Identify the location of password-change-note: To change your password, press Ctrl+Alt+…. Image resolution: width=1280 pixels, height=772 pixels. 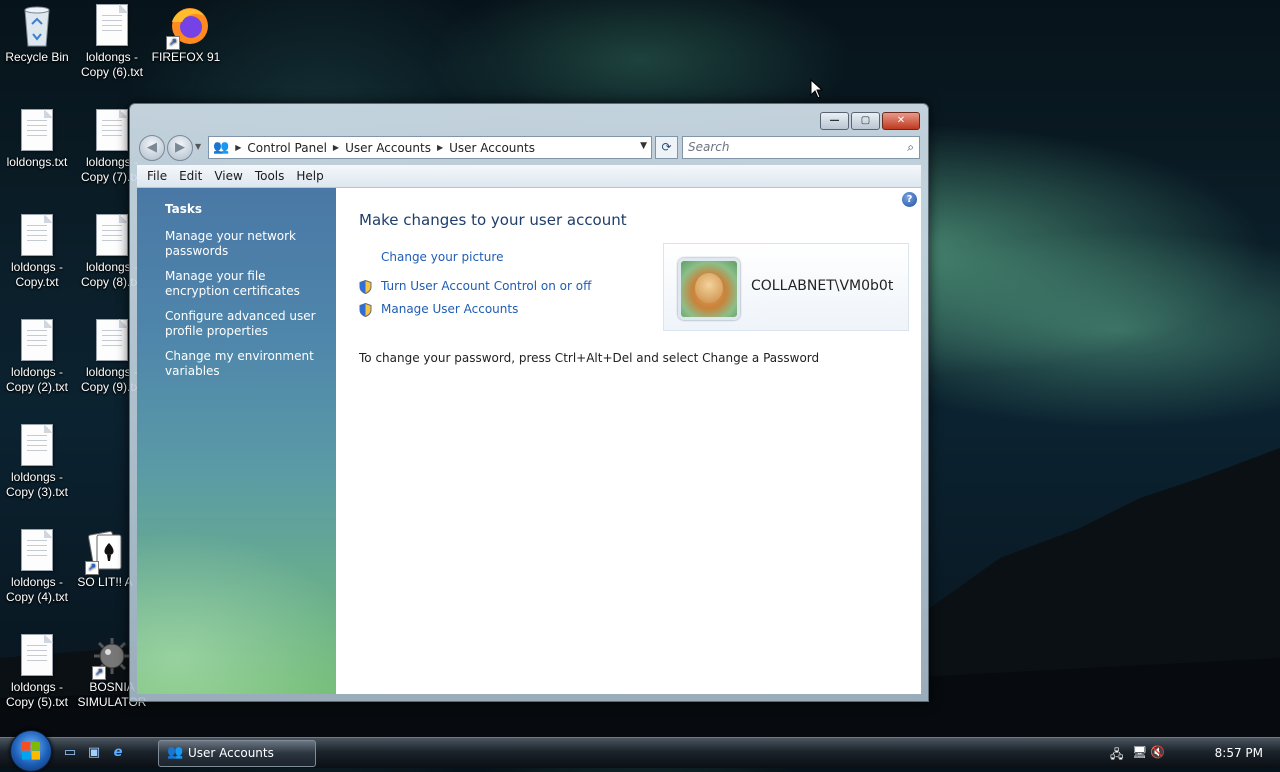
(589, 358).